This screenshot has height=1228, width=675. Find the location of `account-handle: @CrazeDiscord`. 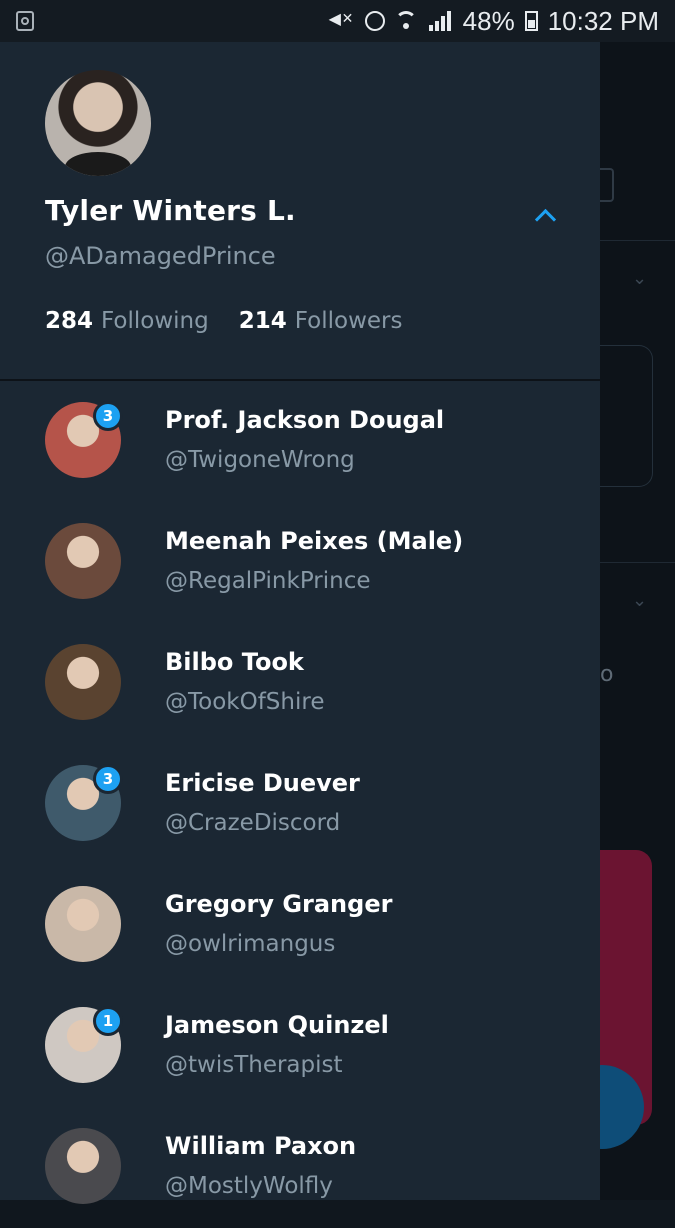

account-handle: @CrazeDiscord is located at coordinates (253, 823).